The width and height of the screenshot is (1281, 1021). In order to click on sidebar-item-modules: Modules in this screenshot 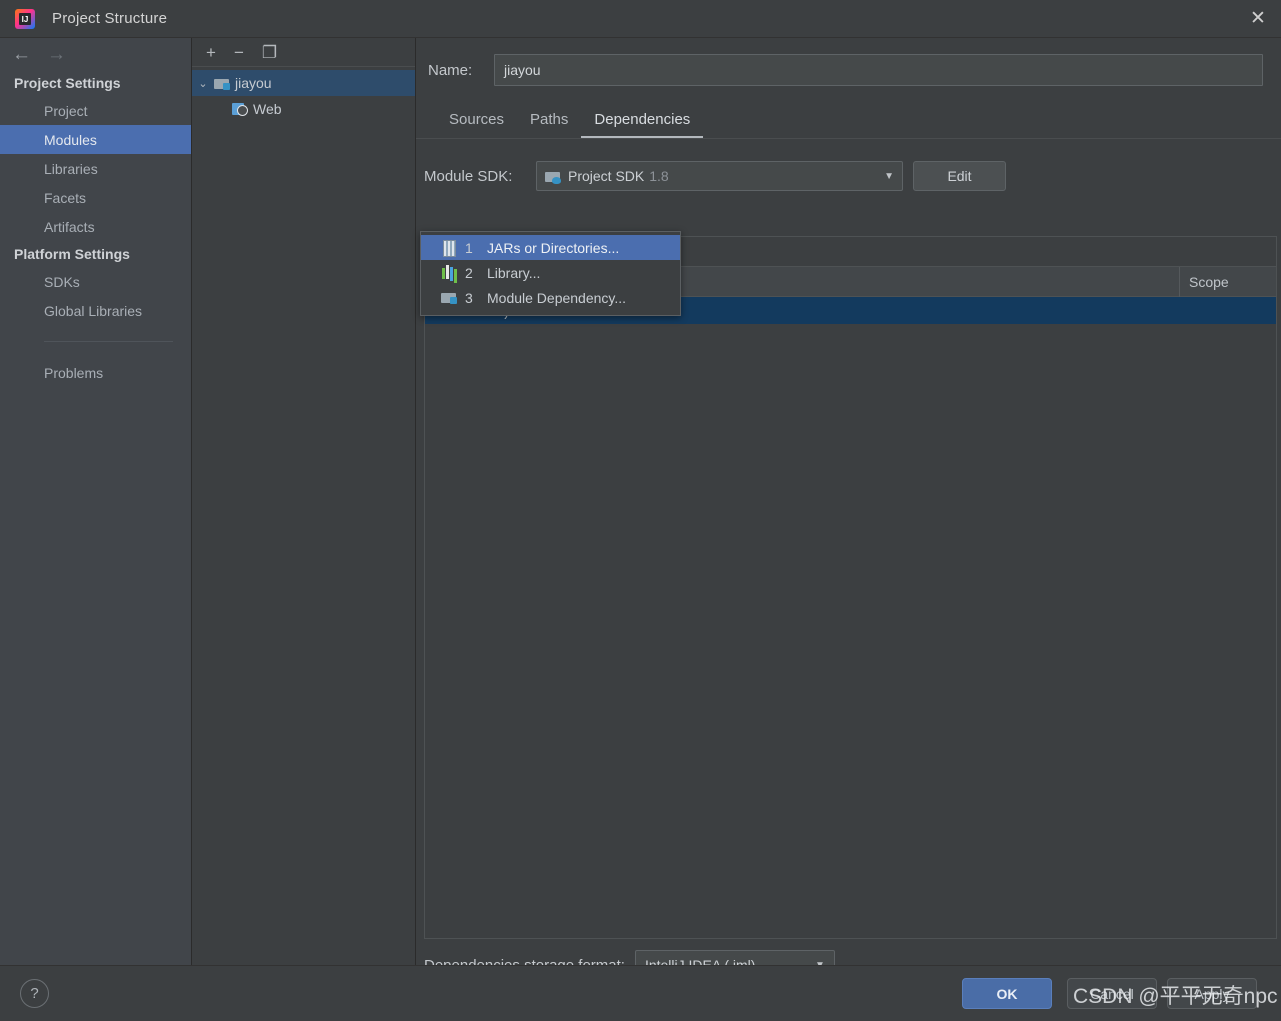, I will do `click(95, 139)`.